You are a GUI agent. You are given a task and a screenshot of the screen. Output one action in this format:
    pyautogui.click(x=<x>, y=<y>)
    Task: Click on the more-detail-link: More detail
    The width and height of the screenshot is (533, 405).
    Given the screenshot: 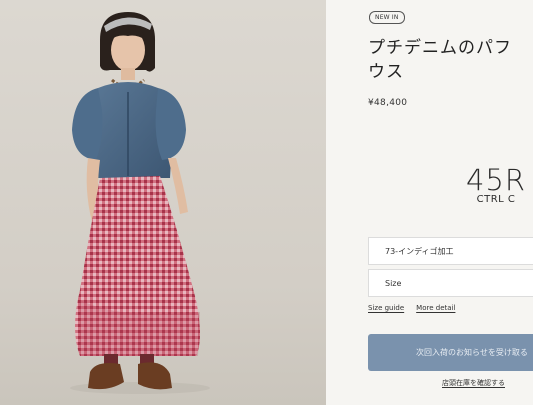 What is the action you would take?
    pyautogui.click(x=435, y=308)
    